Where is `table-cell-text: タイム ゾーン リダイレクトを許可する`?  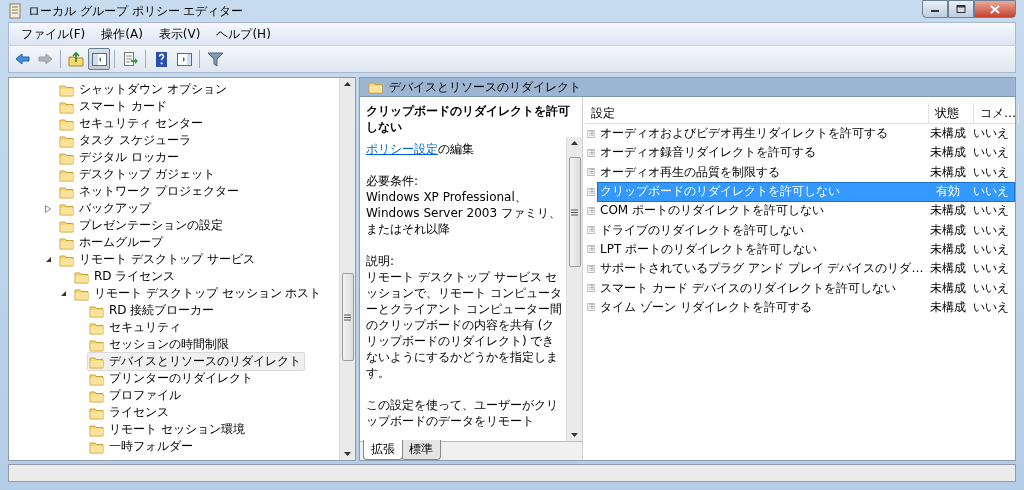 table-cell-text: タイム ゾーン リダイレクトを許可する is located at coordinates (706, 307).